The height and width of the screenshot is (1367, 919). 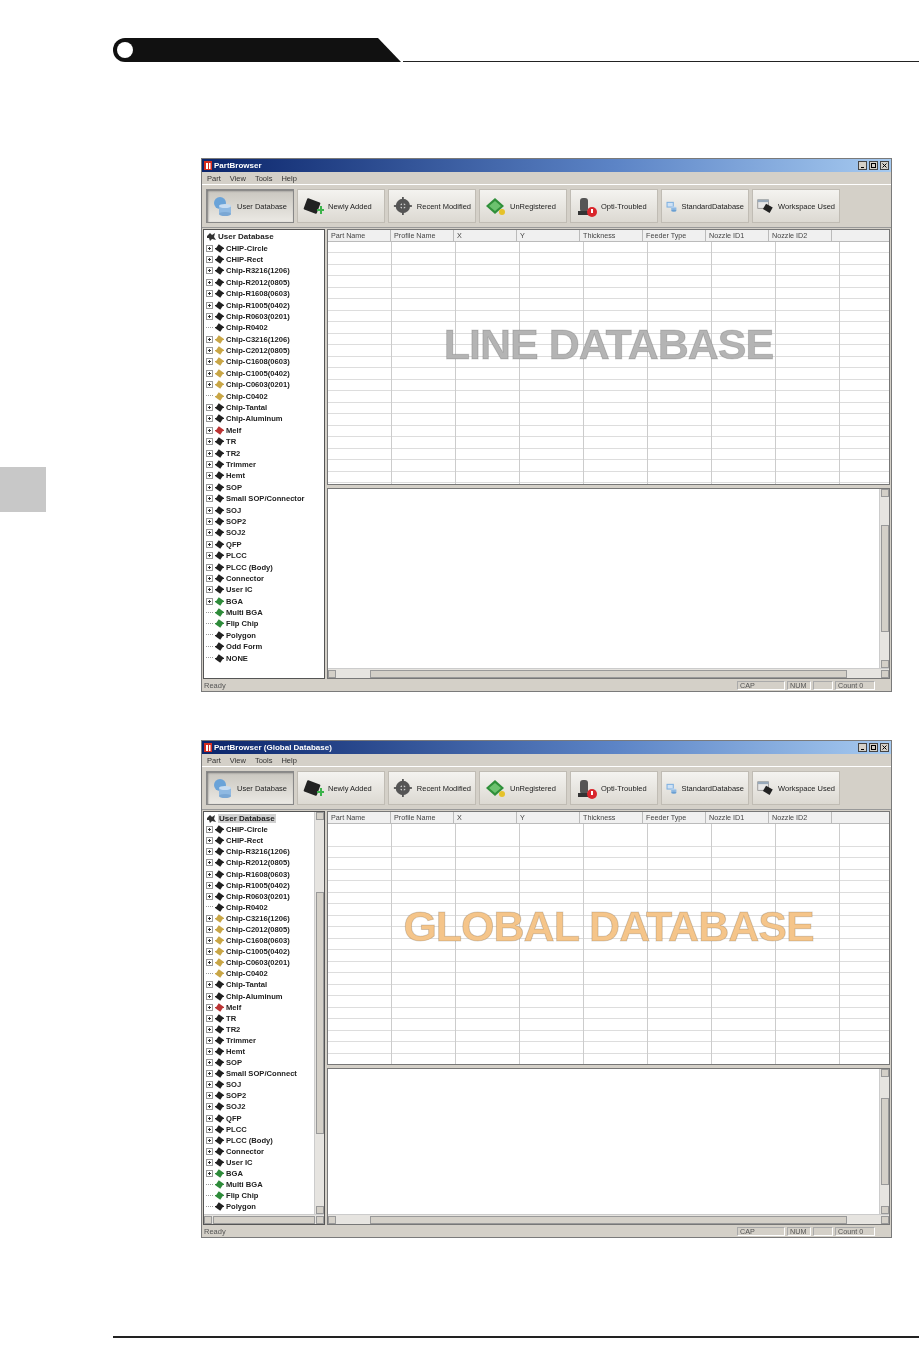 What do you see at coordinates (238, 165) in the screenshot?
I see `window-title: PartBrowser` at bounding box center [238, 165].